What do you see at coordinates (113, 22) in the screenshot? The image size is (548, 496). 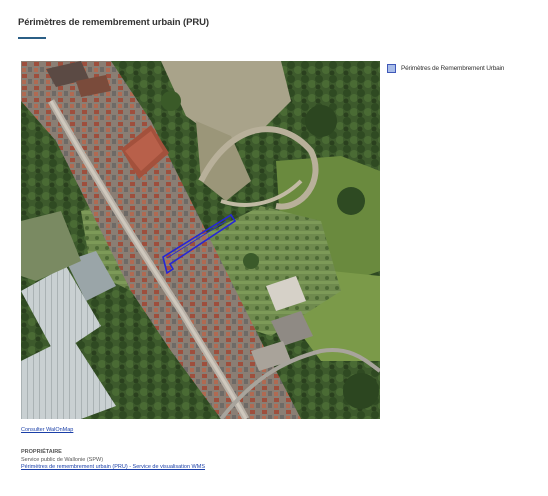 I see `page-title: Périmètres de remembrement urbain (PRU)` at bounding box center [113, 22].